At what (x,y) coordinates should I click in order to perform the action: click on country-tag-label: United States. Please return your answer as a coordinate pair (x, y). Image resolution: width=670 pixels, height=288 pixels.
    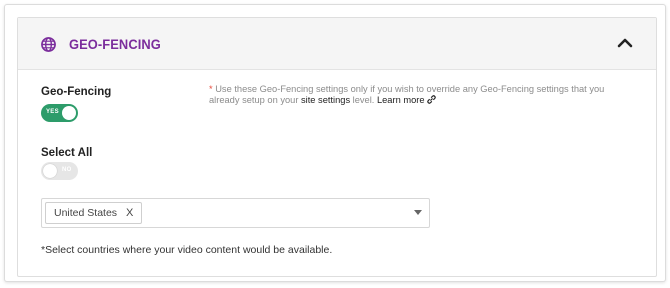
    Looking at the image, I should click on (86, 213).